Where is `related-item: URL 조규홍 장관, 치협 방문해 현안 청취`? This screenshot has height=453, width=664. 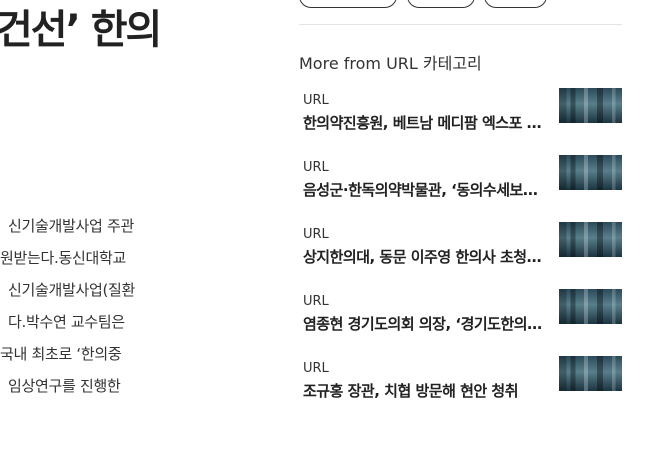 related-item: URL 조규홍 장관, 치협 방문해 현안 청취 is located at coordinates (460, 389).